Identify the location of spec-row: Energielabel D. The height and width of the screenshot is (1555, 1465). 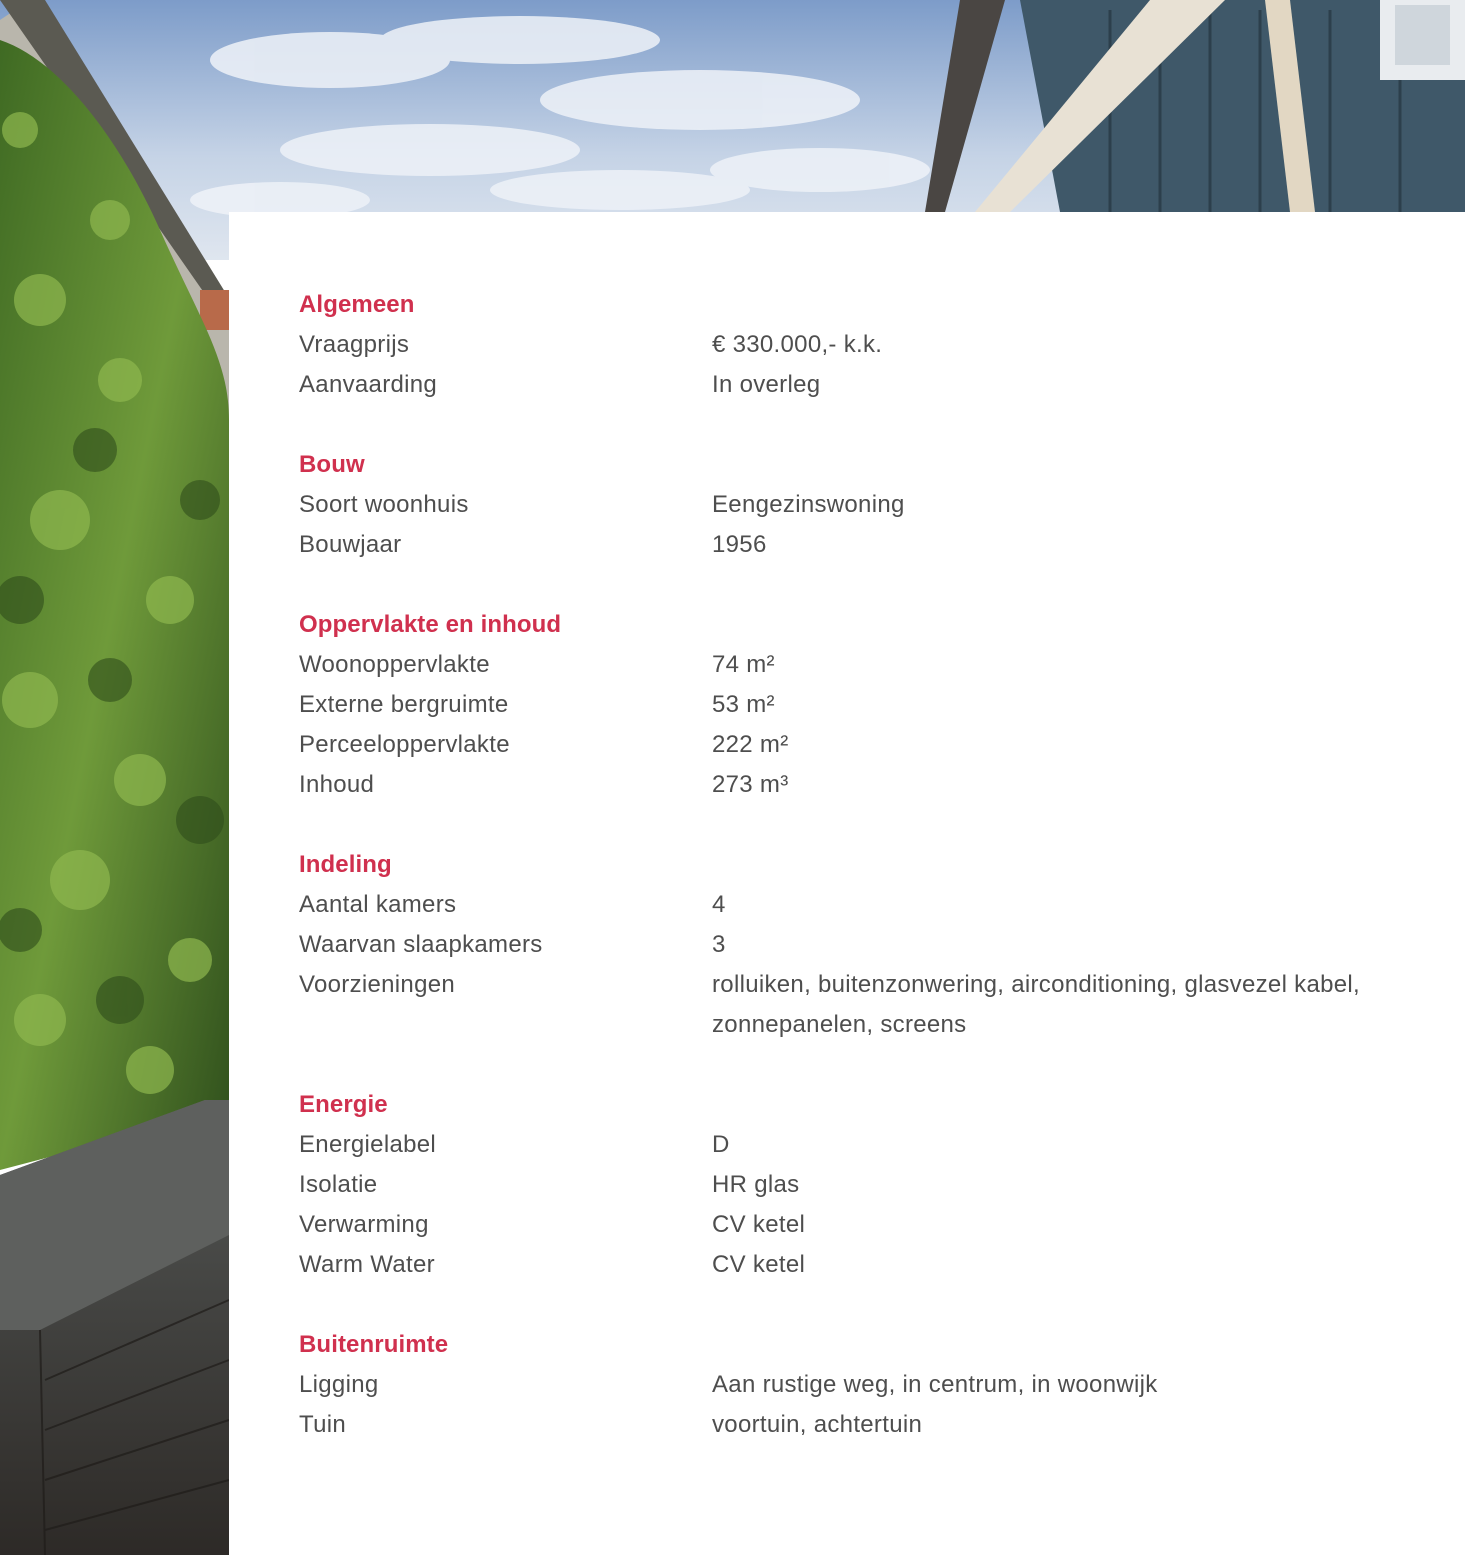
(859, 1145).